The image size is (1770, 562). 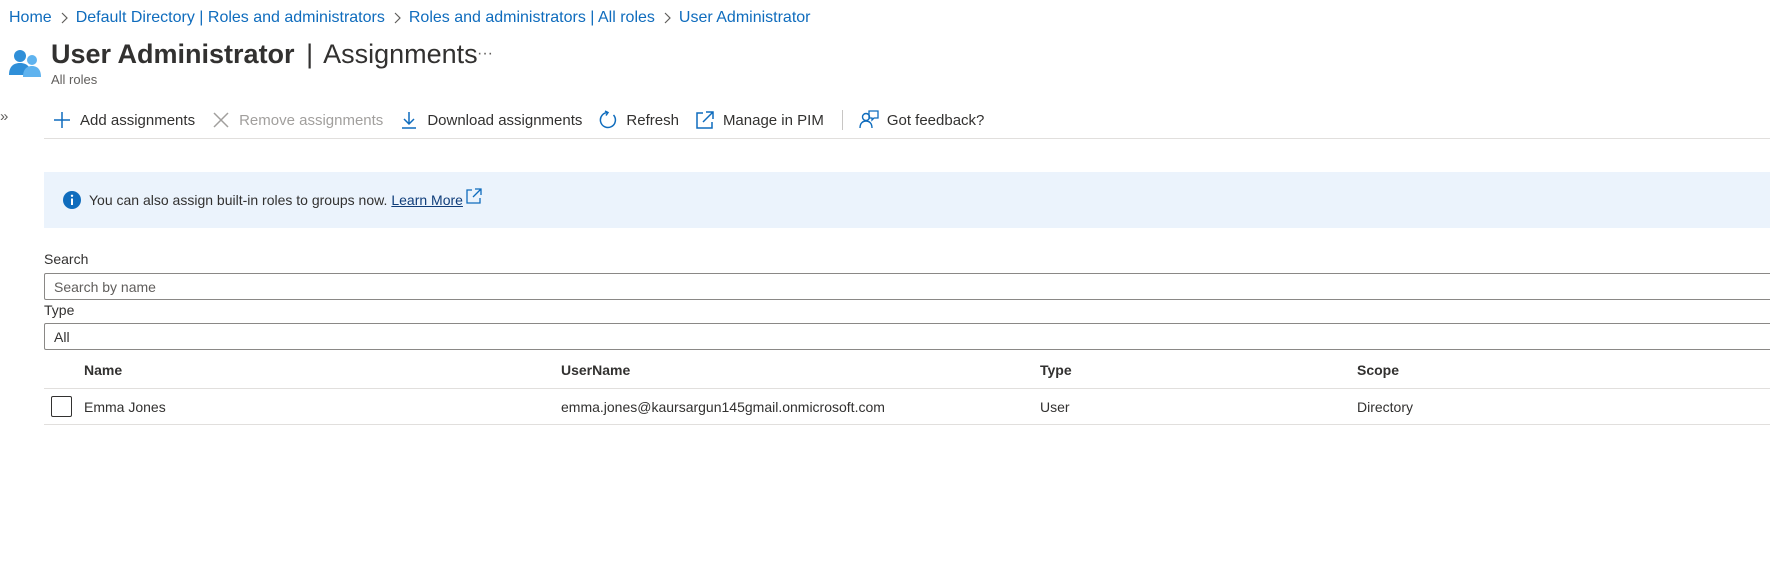 What do you see at coordinates (1385, 406) in the screenshot?
I see `cell-scope: Directory` at bounding box center [1385, 406].